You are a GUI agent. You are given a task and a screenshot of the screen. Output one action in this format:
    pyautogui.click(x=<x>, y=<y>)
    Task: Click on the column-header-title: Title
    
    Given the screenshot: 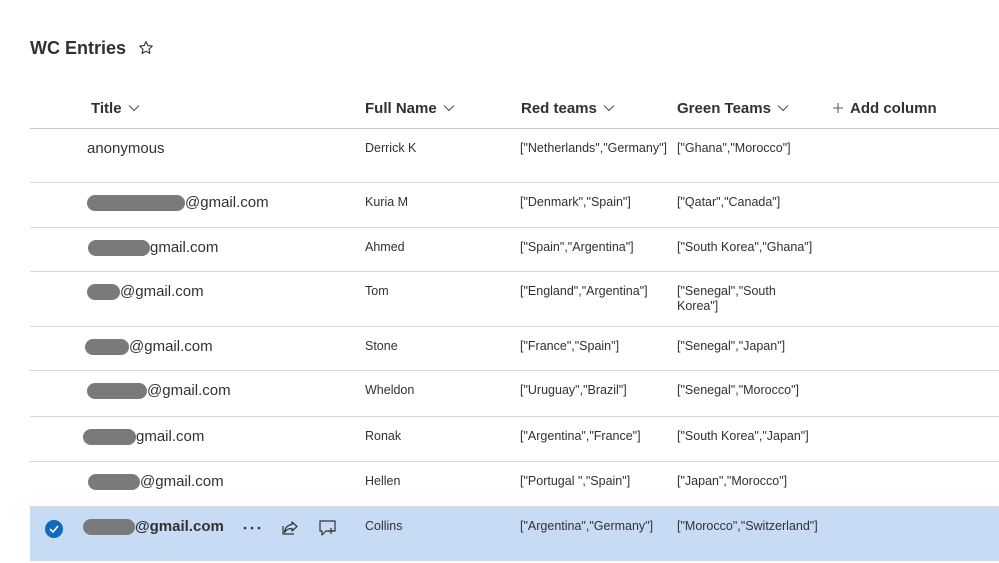 What is the action you would take?
    pyautogui.click(x=115, y=108)
    